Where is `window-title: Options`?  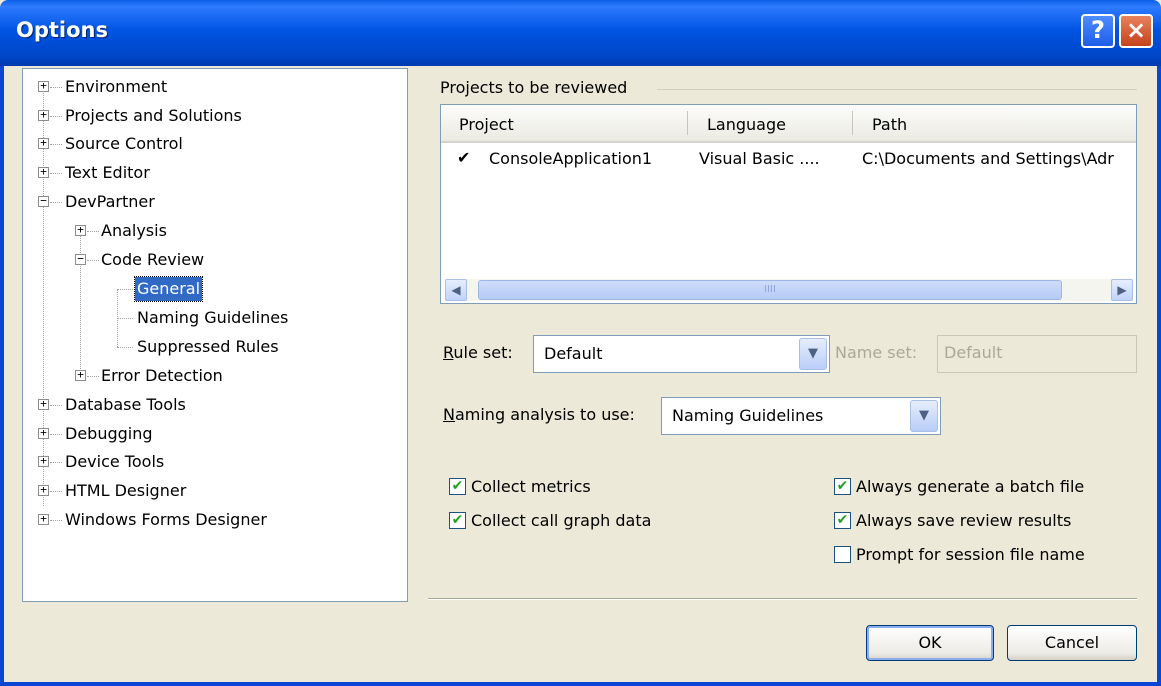 window-title: Options is located at coordinates (62, 30).